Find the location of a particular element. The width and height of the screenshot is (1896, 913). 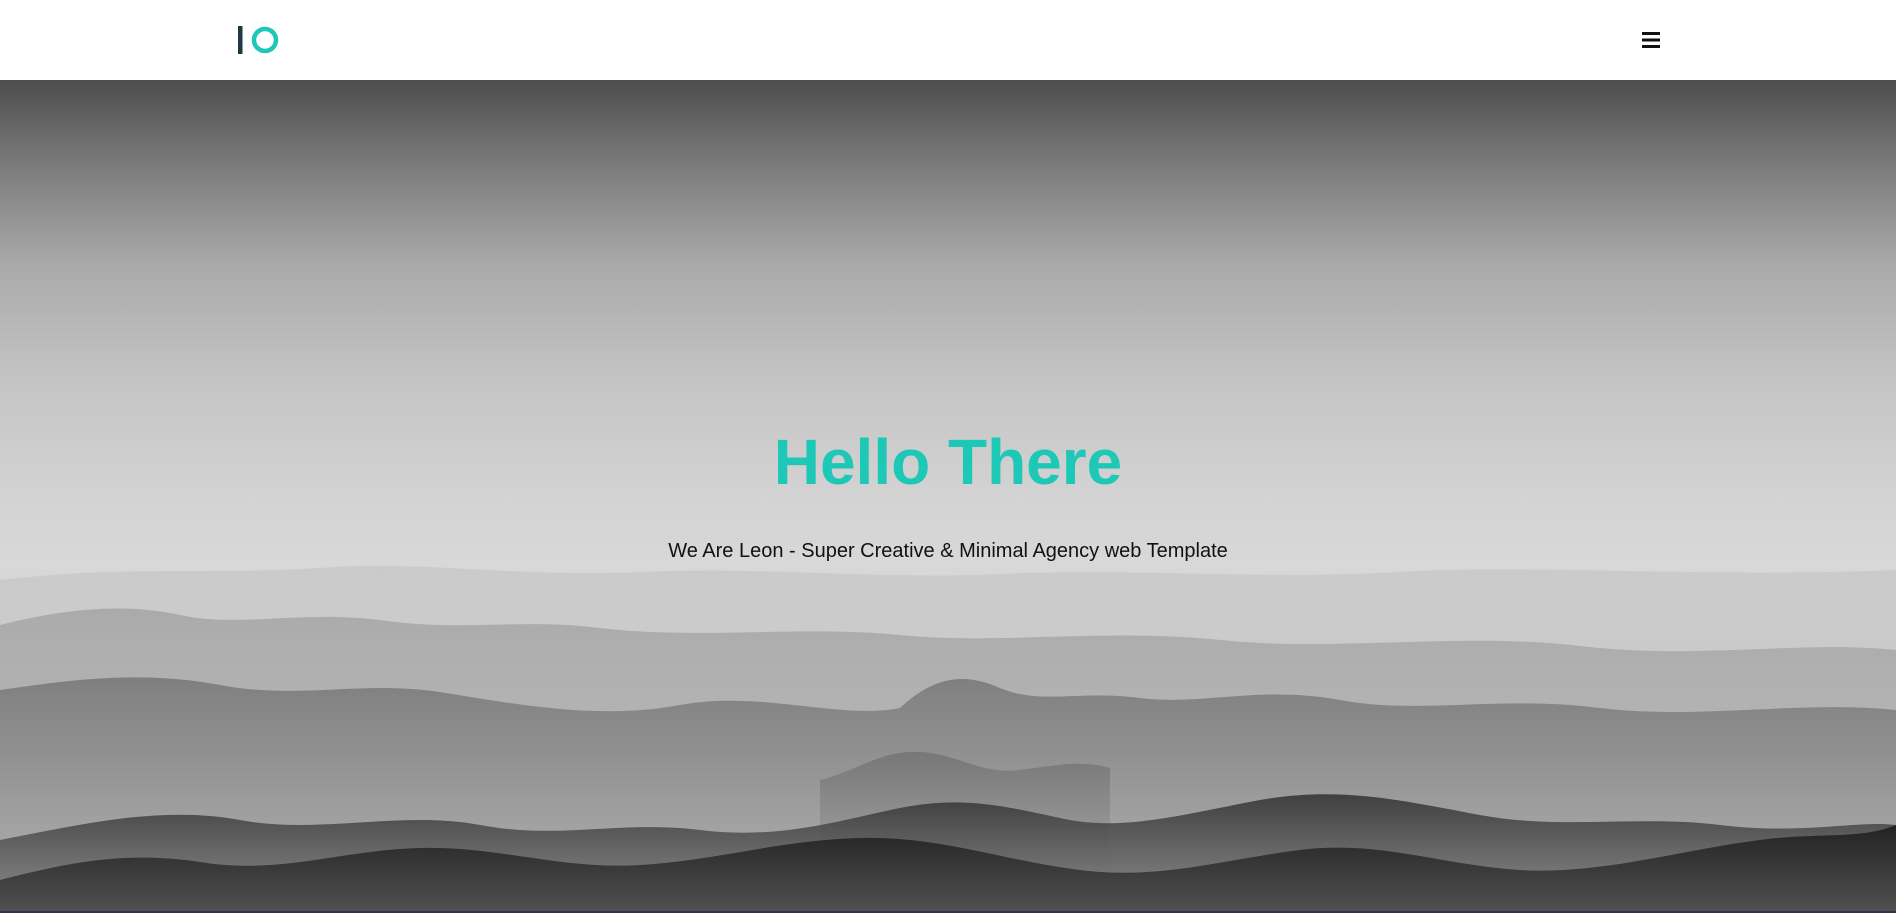

io-logo-icon is located at coordinates (258, 40).